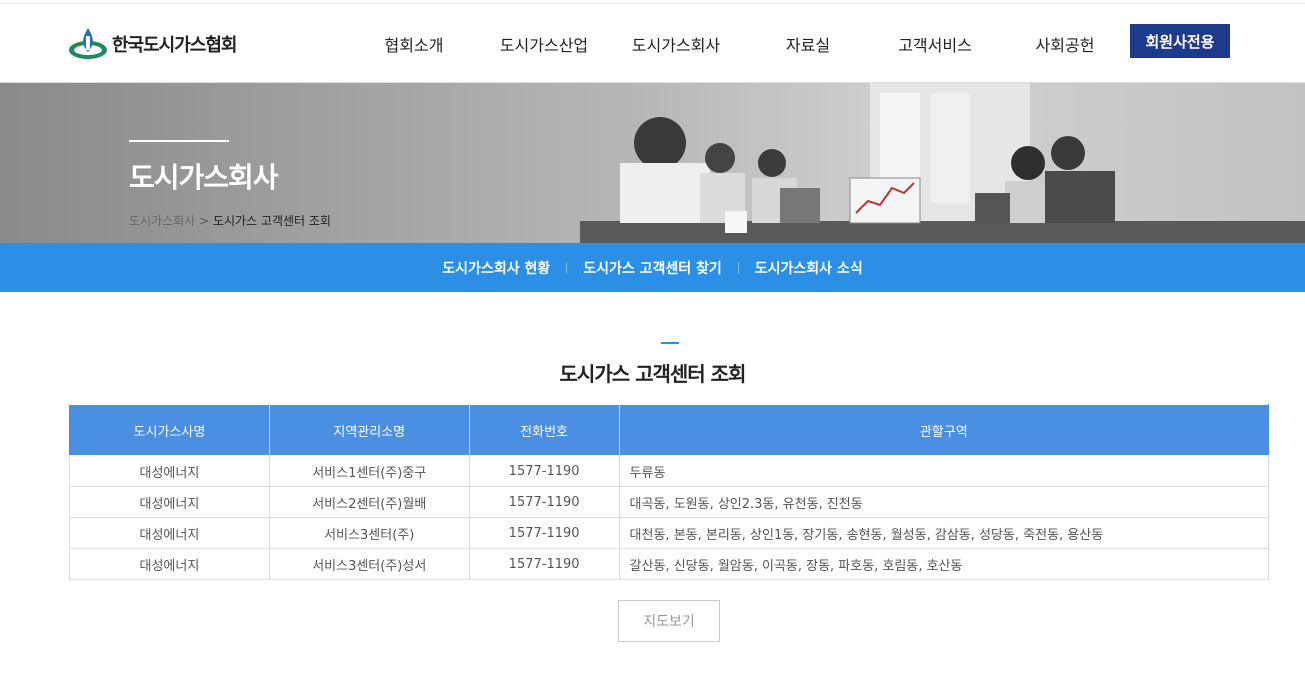 The image size is (1305, 673). I want to click on nav-item-companies: 도시가스회사, so click(676, 44).